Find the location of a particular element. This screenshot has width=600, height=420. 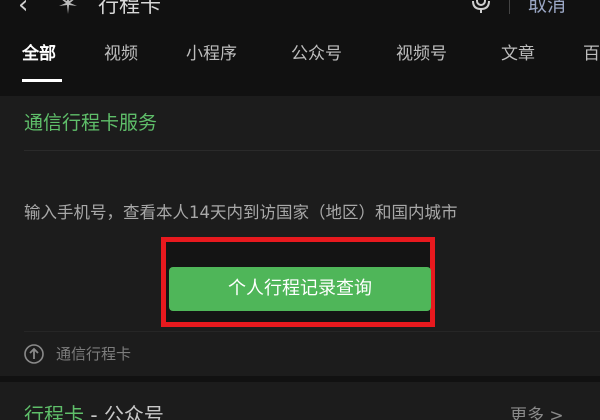

sparkle-icon is located at coordinates (68, 7).